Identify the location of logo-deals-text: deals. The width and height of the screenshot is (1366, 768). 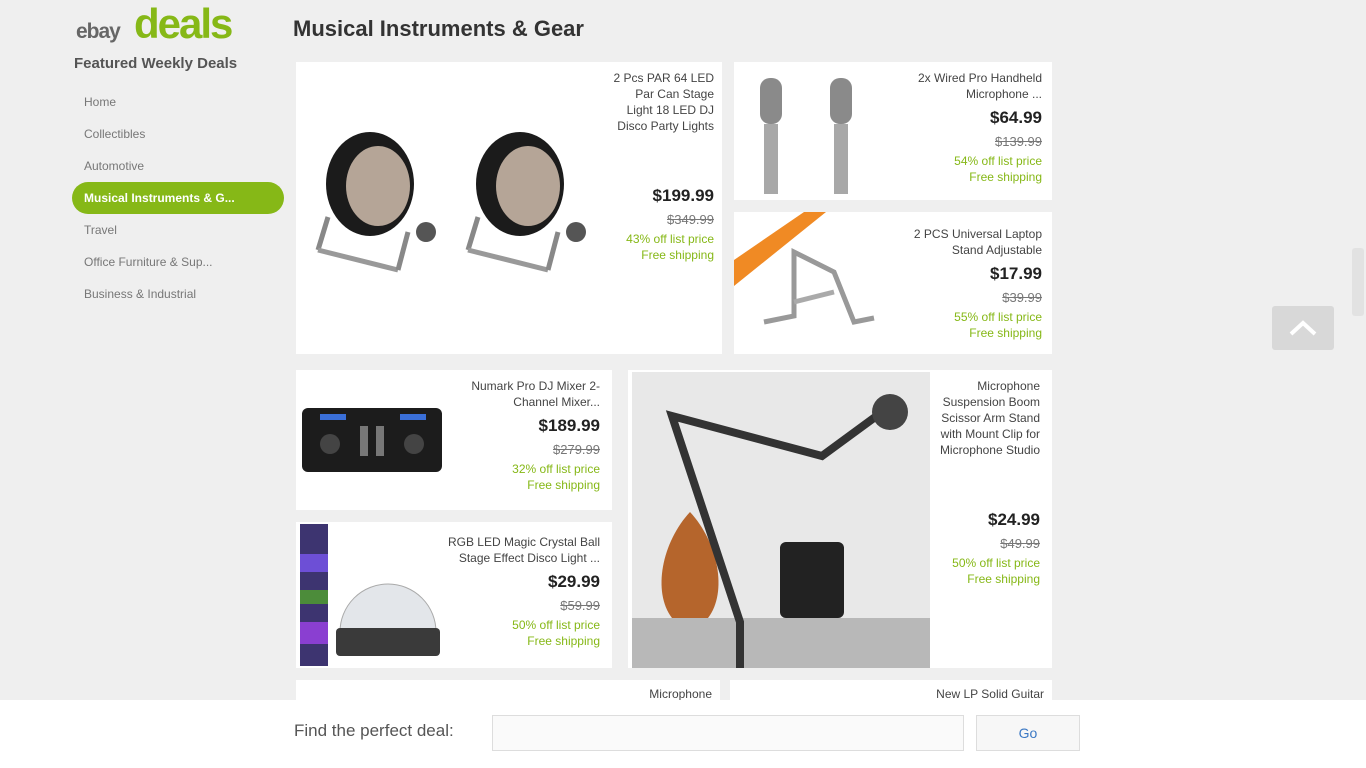
(183, 23).